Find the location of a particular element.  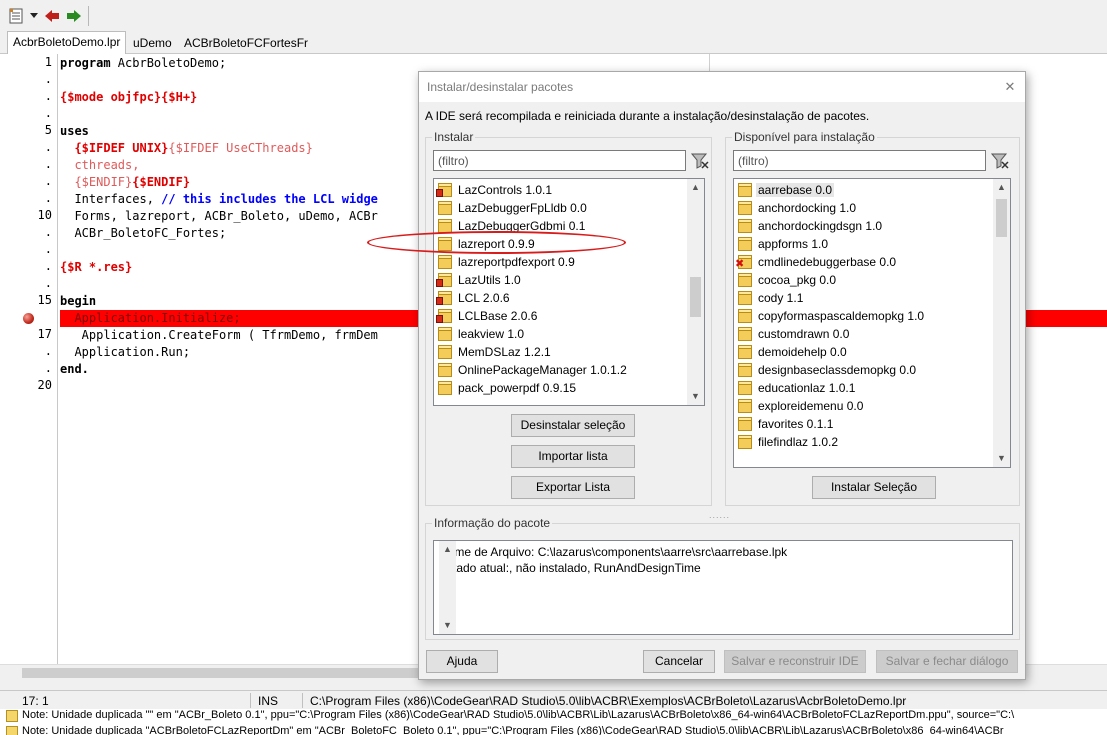

tab-acbrboletodemo: AcbrBoletoDemo.lpr is located at coordinates (67, 43).